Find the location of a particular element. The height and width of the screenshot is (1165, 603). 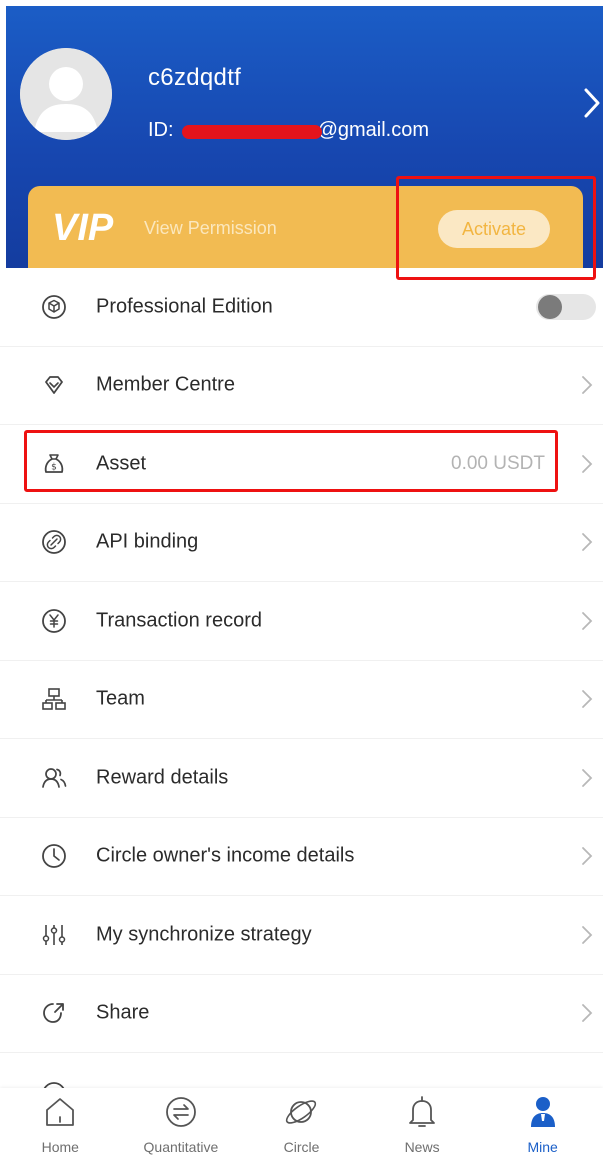

menu-label-synchronize-strategy: My synchronize strategy is located at coordinates (204, 934).